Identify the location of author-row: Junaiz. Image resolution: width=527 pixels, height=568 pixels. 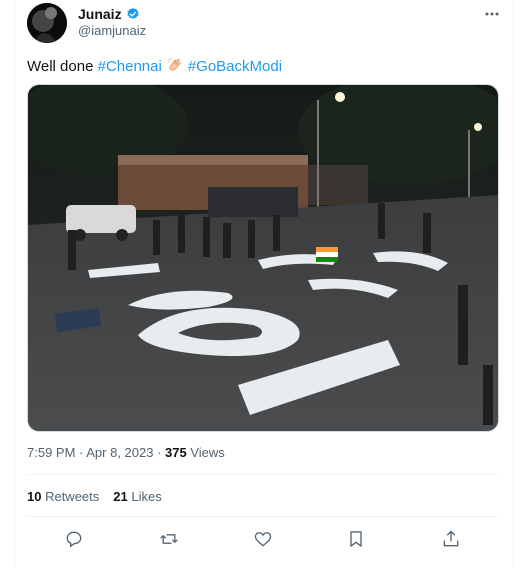
(109, 14).